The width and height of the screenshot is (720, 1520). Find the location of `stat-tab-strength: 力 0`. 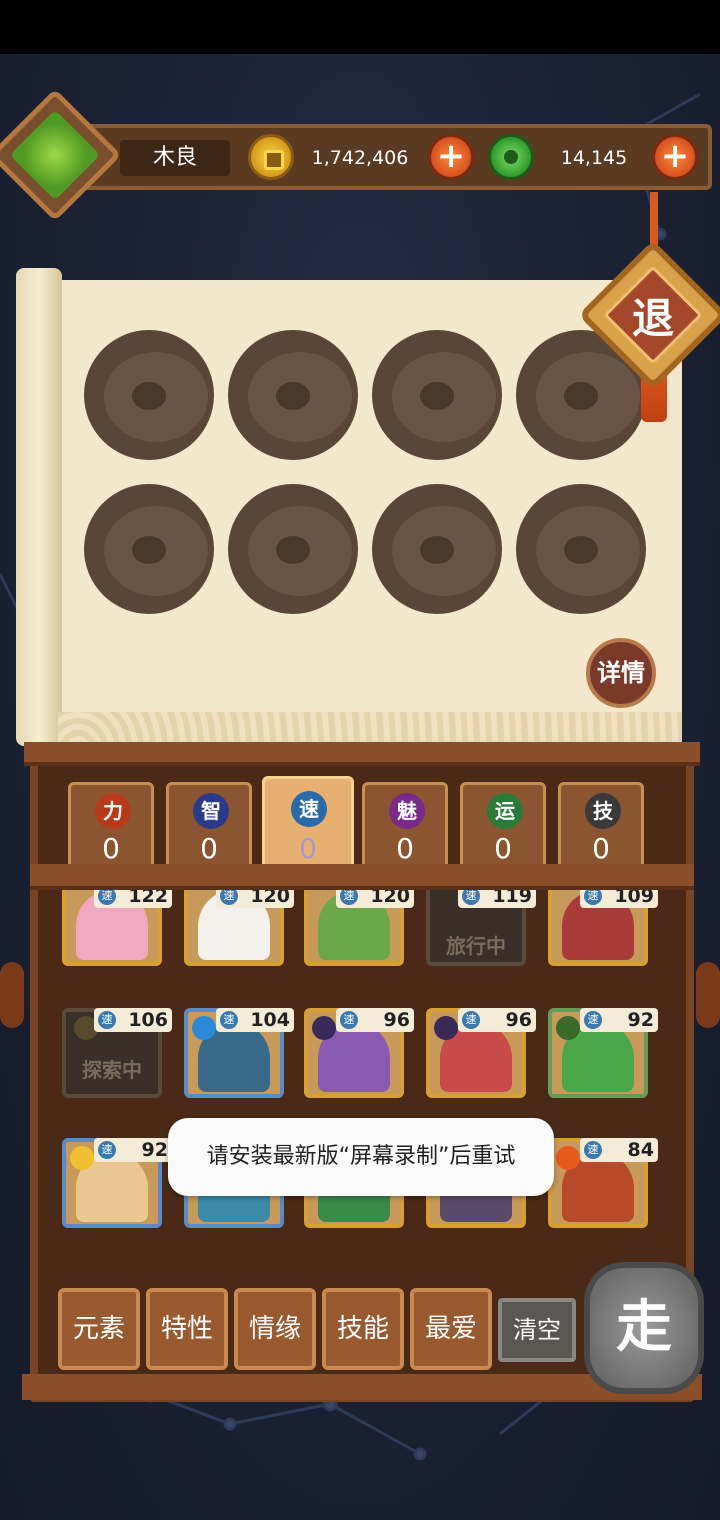

stat-tab-strength: 力 0 is located at coordinates (111, 826).